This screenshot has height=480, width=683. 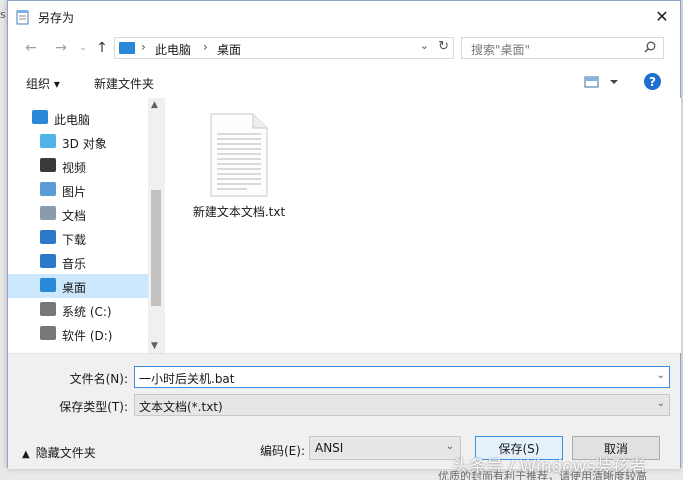 What do you see at coordinates (187, 379) in the screenshot?
I see `filename-value: 一小时后关机.bat` at bounding box center [187, 379].